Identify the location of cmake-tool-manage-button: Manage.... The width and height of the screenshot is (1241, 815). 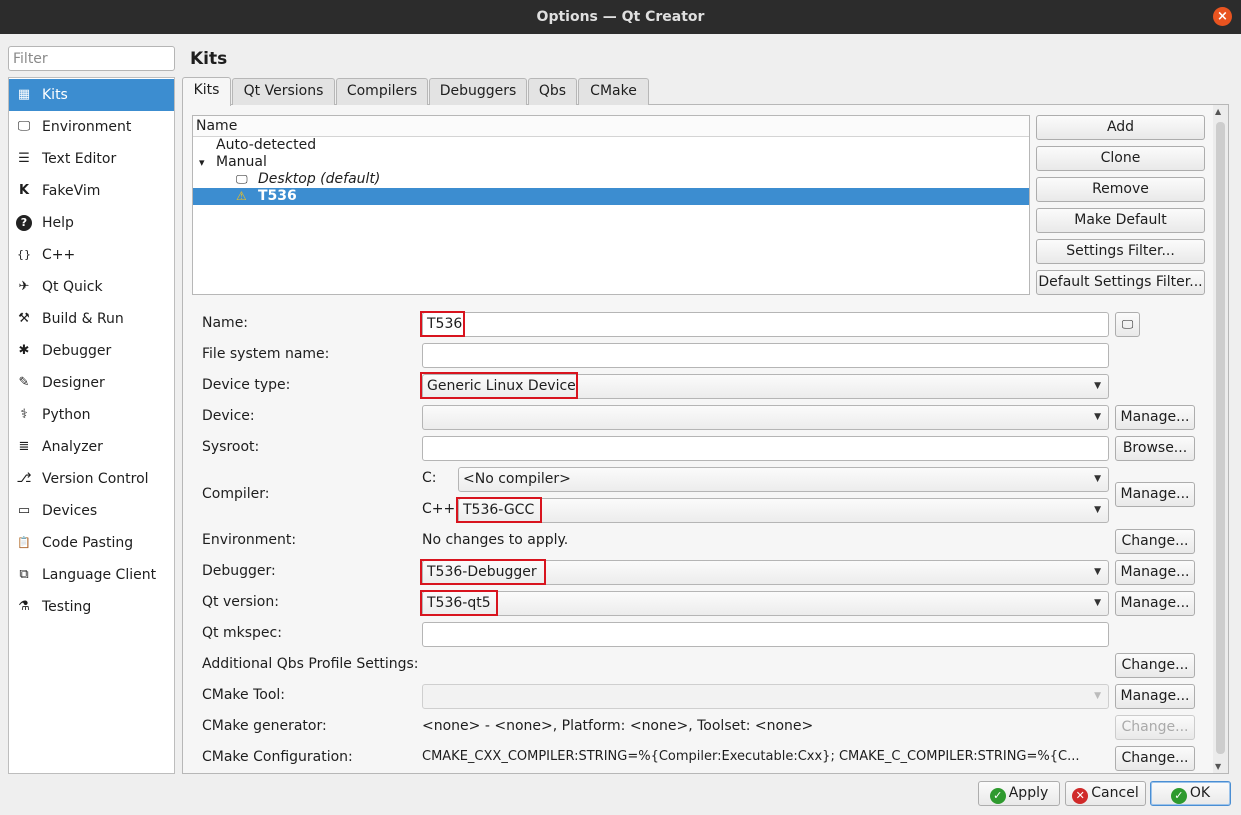
(1155, 696).